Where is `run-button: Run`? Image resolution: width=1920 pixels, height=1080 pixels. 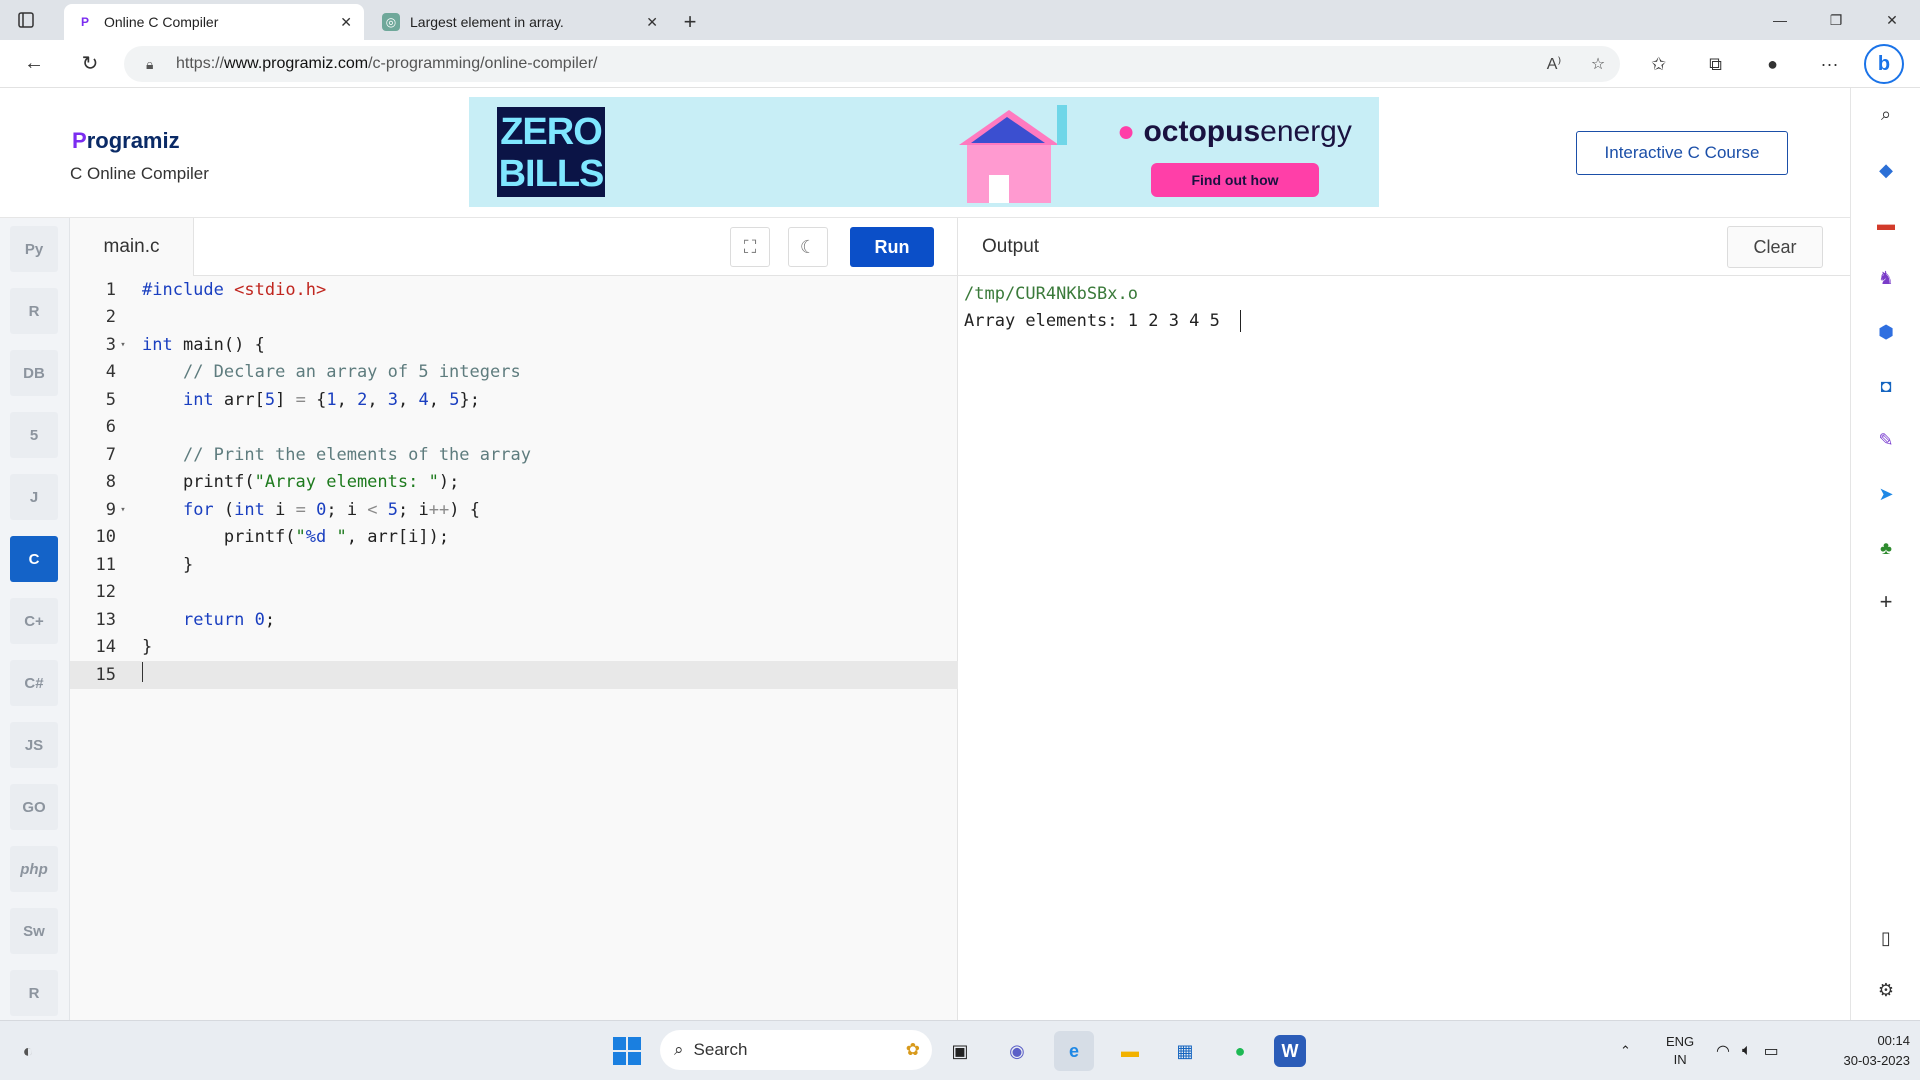 run-button: Run is located at coordinates (892, 247).